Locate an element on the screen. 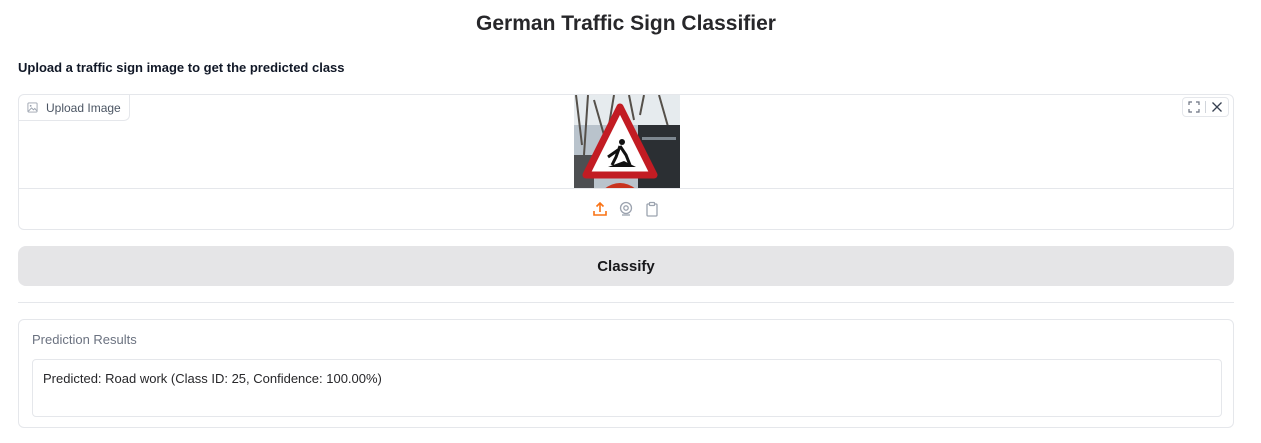 Image resolution: width=1261 pixels, height=443 pixels. page-title: German Traffic Sign Classifier is located at coordinates (626, 23).